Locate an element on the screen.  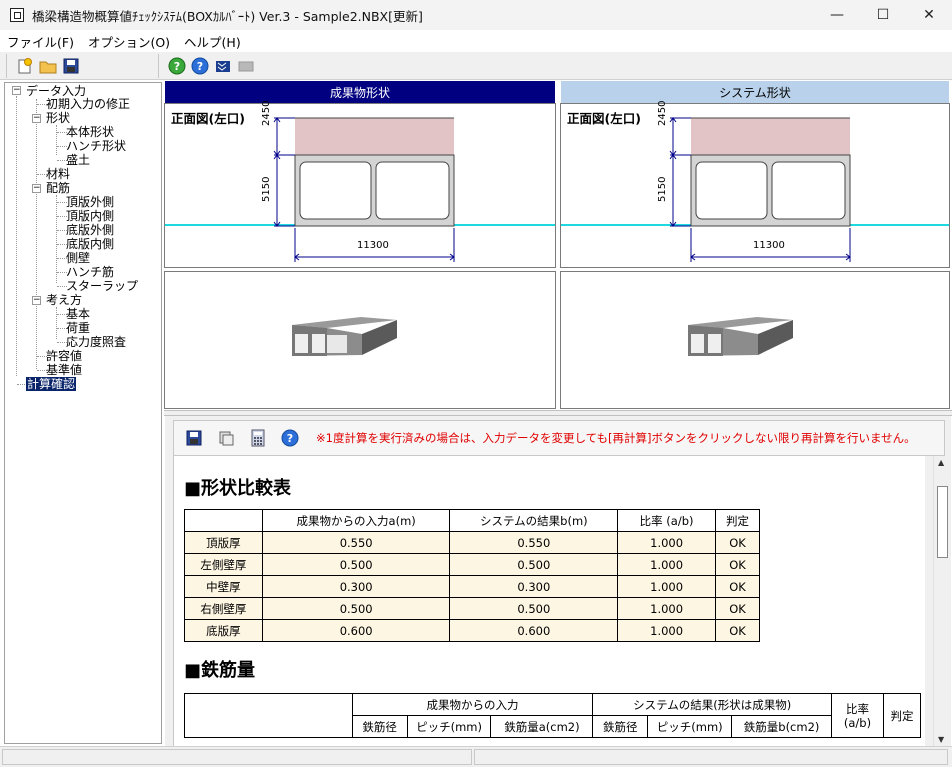
3d-view-panel-system is located at coordinates (755, 340).